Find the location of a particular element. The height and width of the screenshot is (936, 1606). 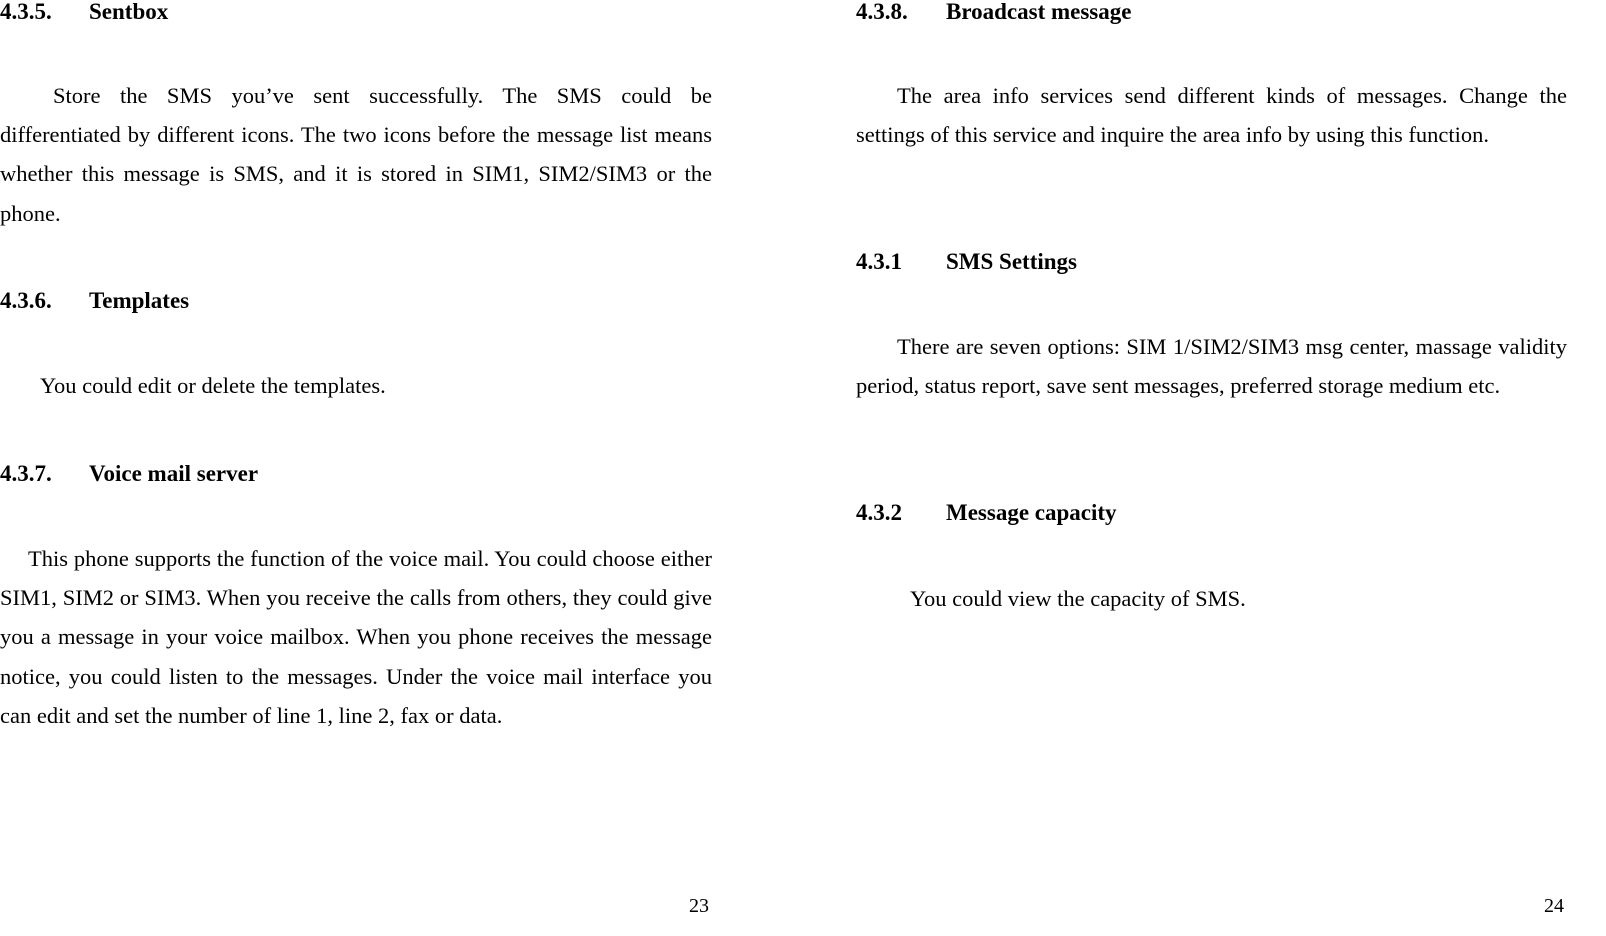

section-number: 4.3.7. is located at coordinates (26, 473).